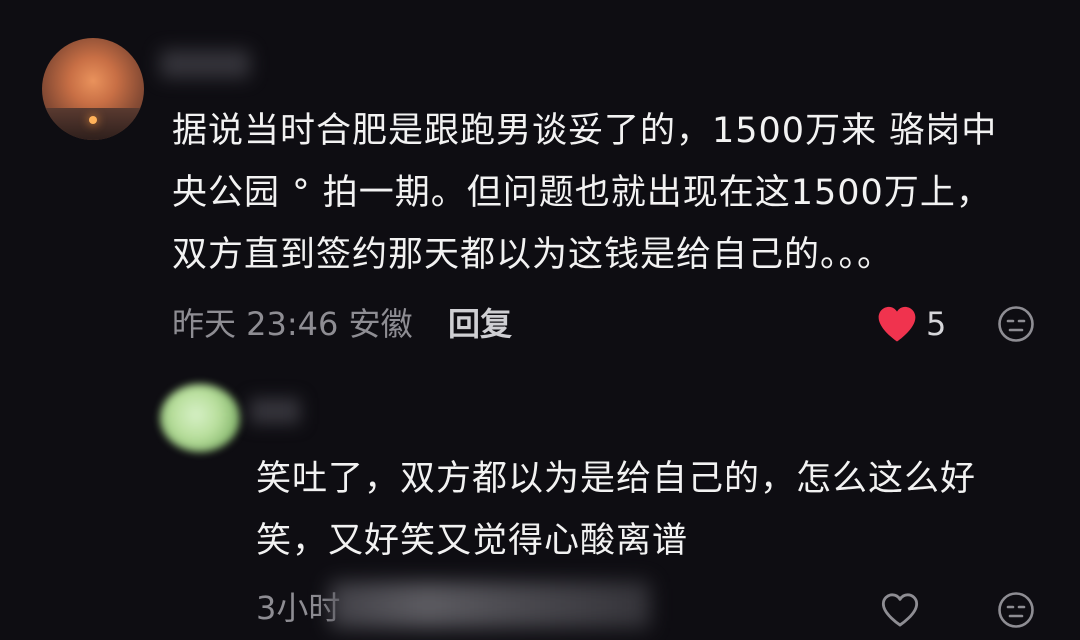 The image size is (1080, 640). Describe the element at coordinates (897, 324) in the screenshot. I see `heart-icon` at that location.